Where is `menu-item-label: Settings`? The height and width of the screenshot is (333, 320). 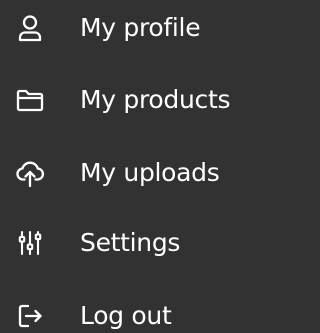
menu-item-label: Settings is located at coordinates (130, 242).